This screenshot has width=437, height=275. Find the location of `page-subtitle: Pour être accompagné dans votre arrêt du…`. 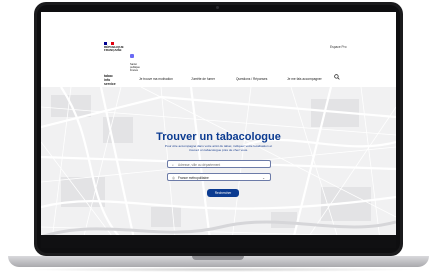

page-subtitle: Pour être accompagné dans votre arrêt du… is located at coordinates (218, 148).